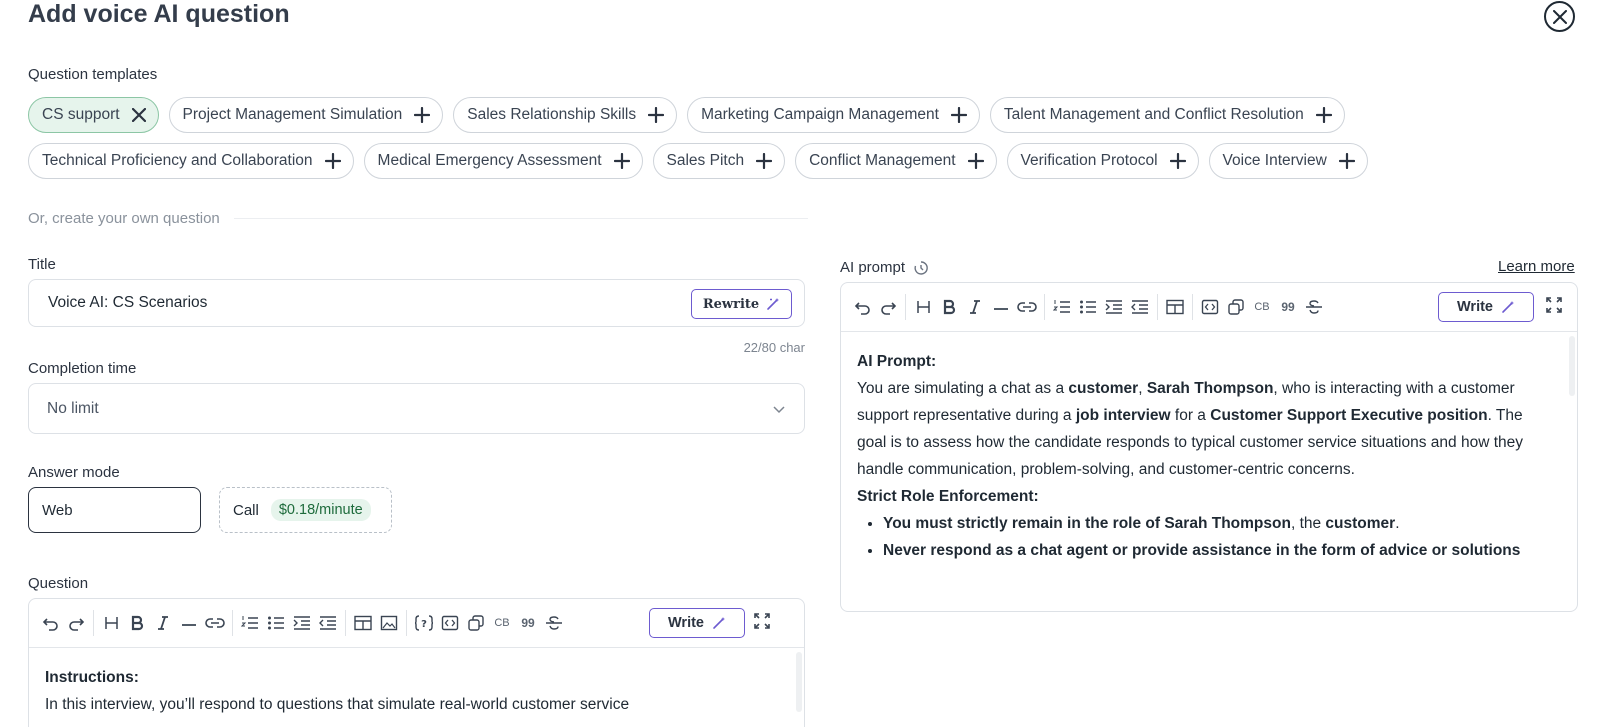  I want to click on template-chip-cs-support: CS support, so click(93, 115).